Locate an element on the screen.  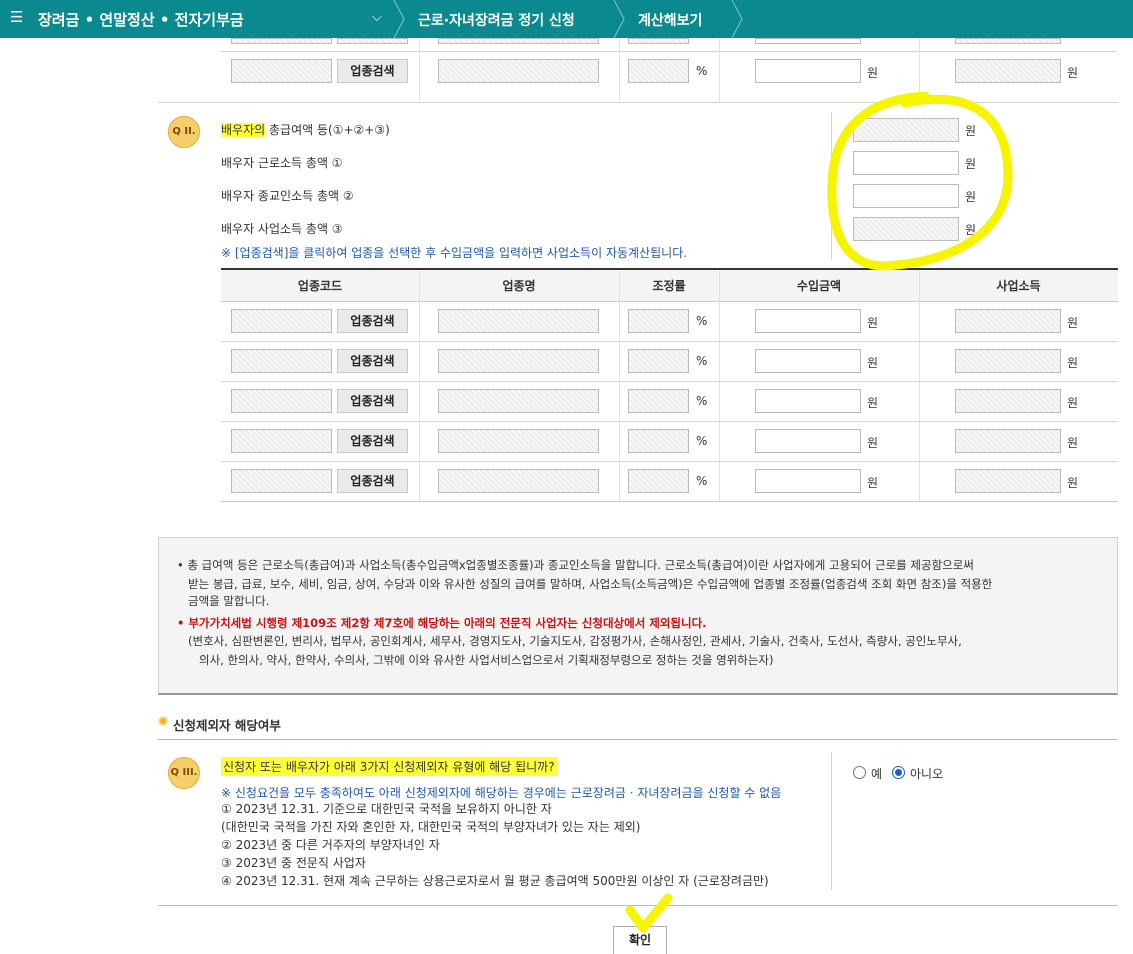
circle-annotation is located at coordinates (920, 181).